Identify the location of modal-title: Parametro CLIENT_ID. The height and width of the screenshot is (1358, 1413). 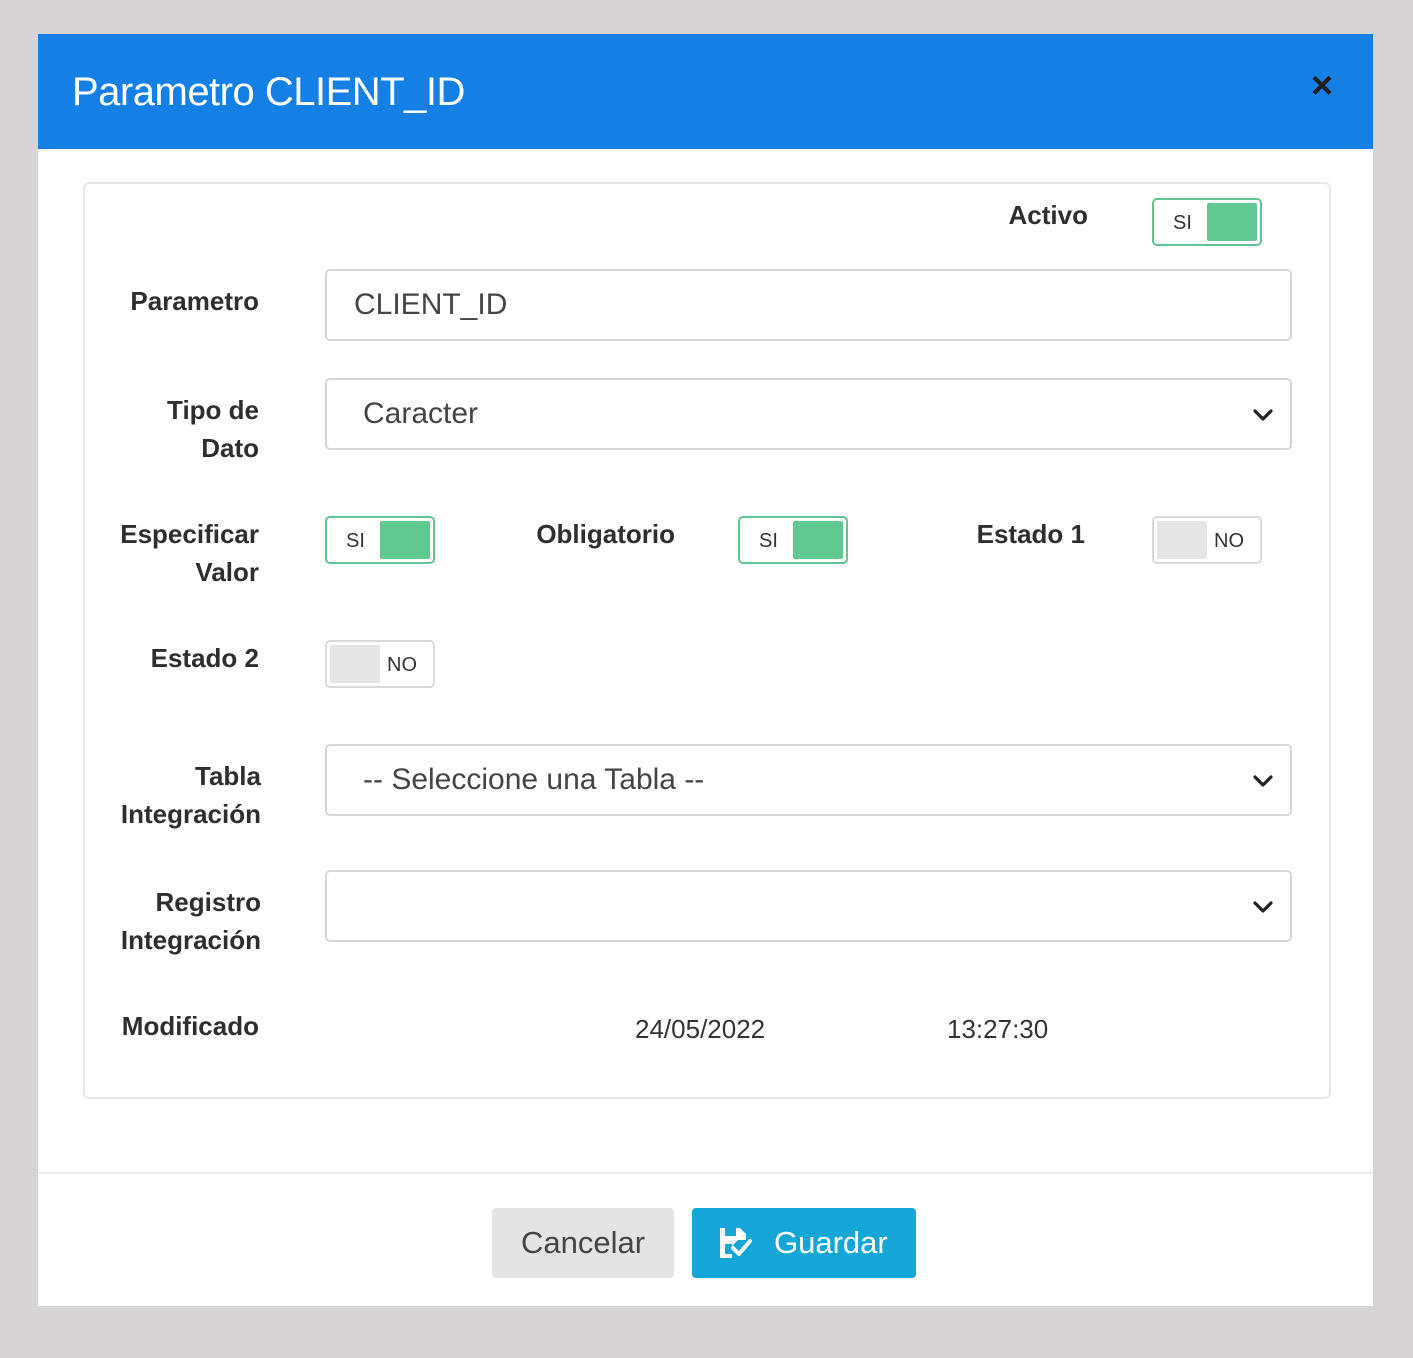
(268, 92).